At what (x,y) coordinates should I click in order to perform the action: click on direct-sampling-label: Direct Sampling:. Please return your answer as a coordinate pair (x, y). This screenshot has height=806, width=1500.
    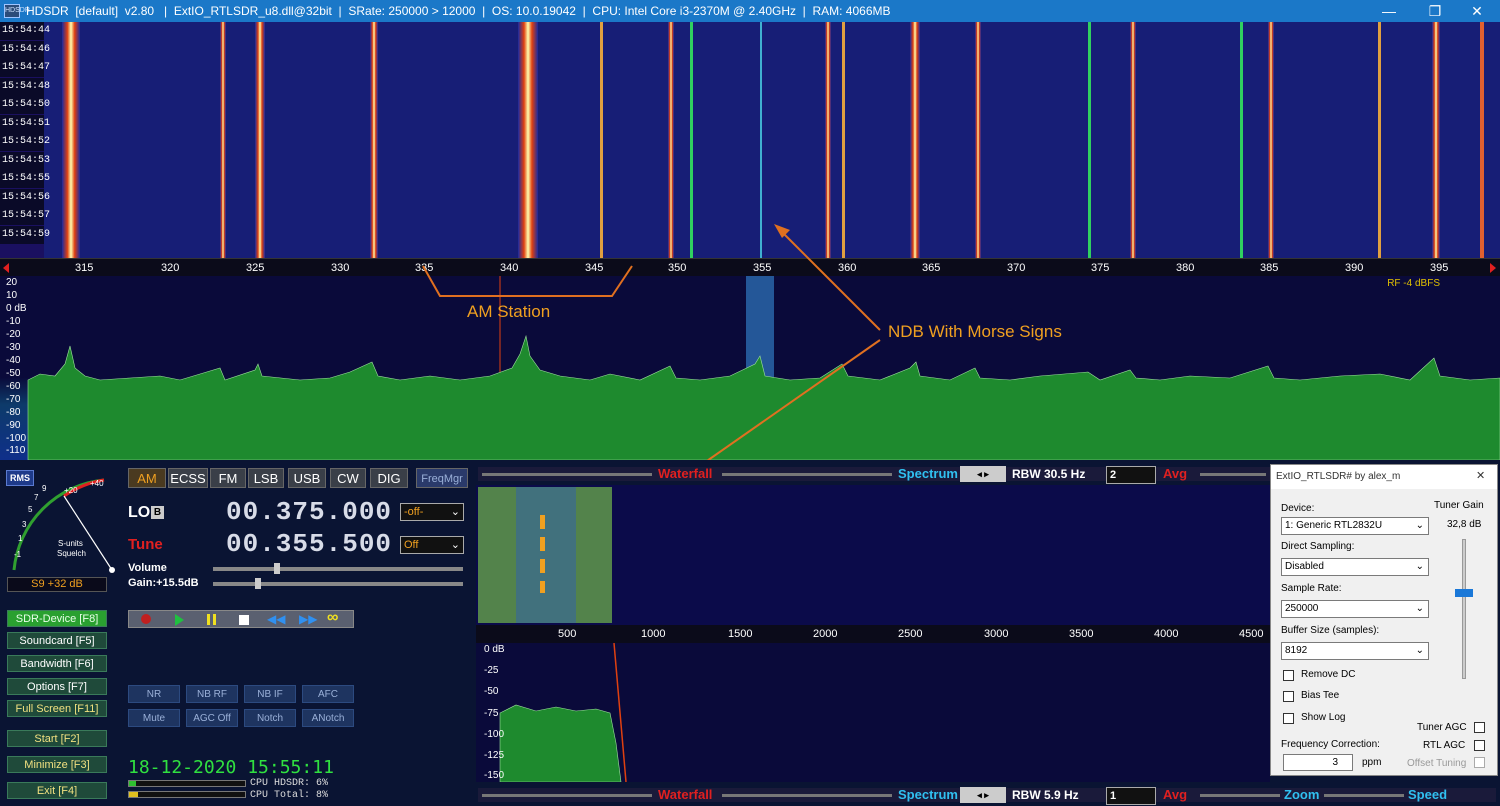
    Looking at the image, I should click on (1318, 546).